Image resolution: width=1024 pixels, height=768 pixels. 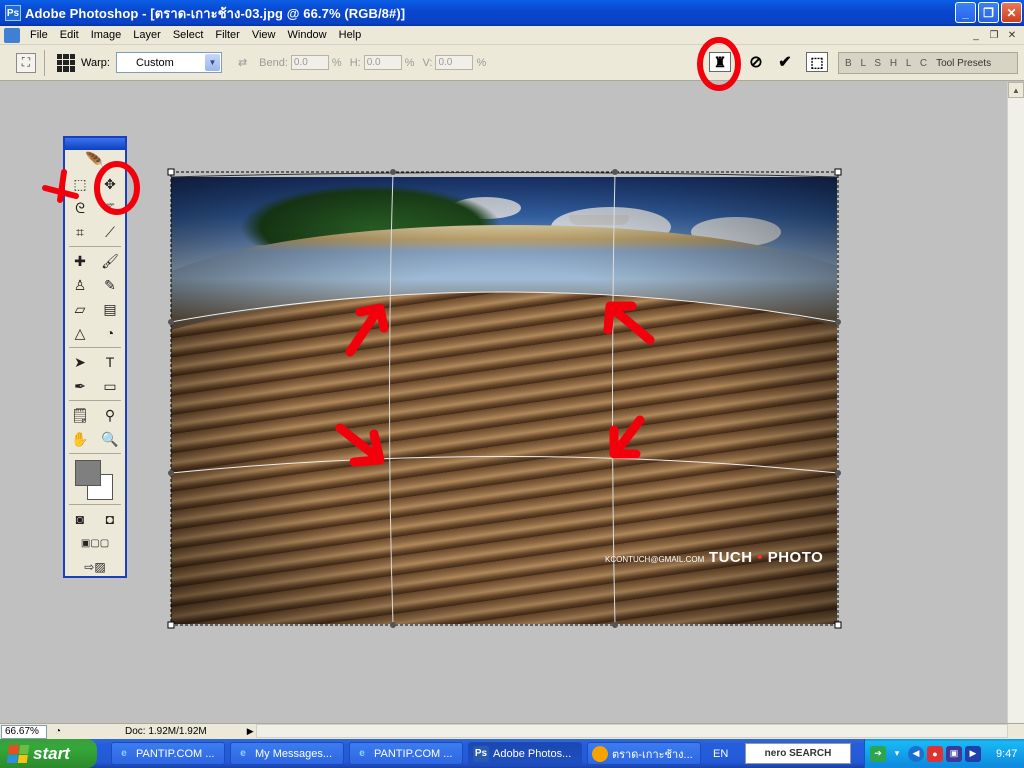 What do you see at coordinates (212, 62) in the screenshot?
I see `chevron-down-icon: ▼` at bounding box center [212, 62].